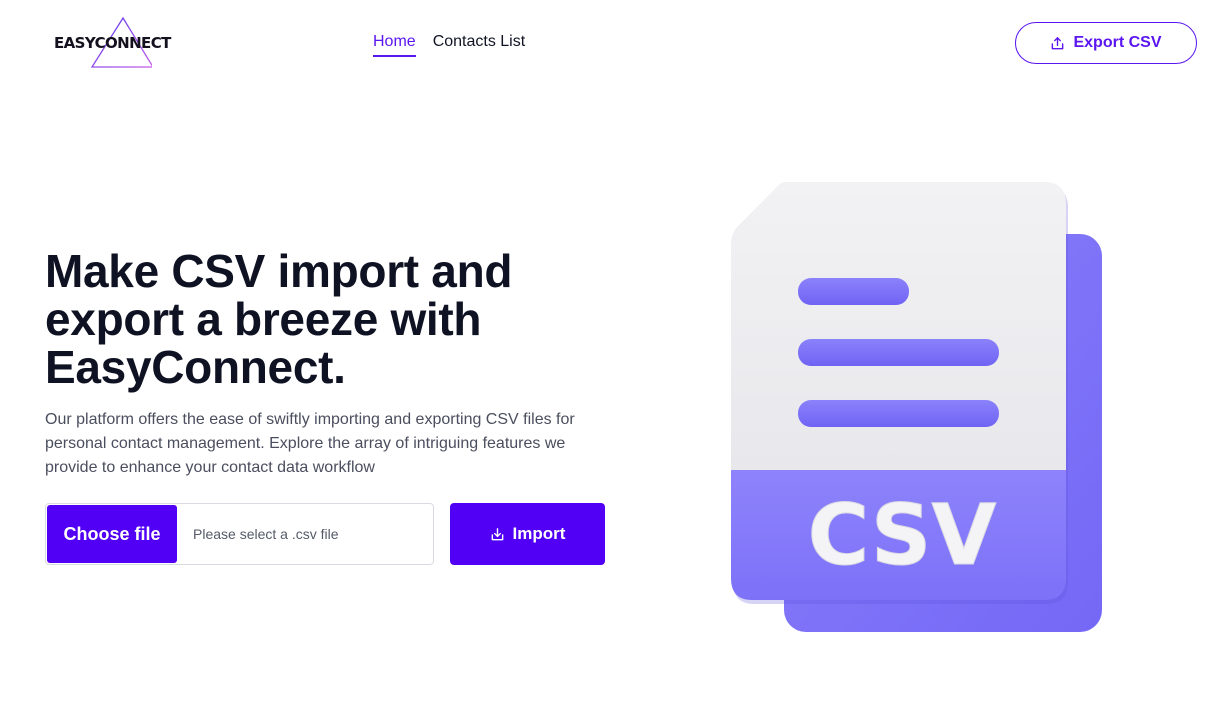  Describe the element at coordinates (1117, 42) in the screenshot. I see `export-csv-label: Export CSV` at that location.